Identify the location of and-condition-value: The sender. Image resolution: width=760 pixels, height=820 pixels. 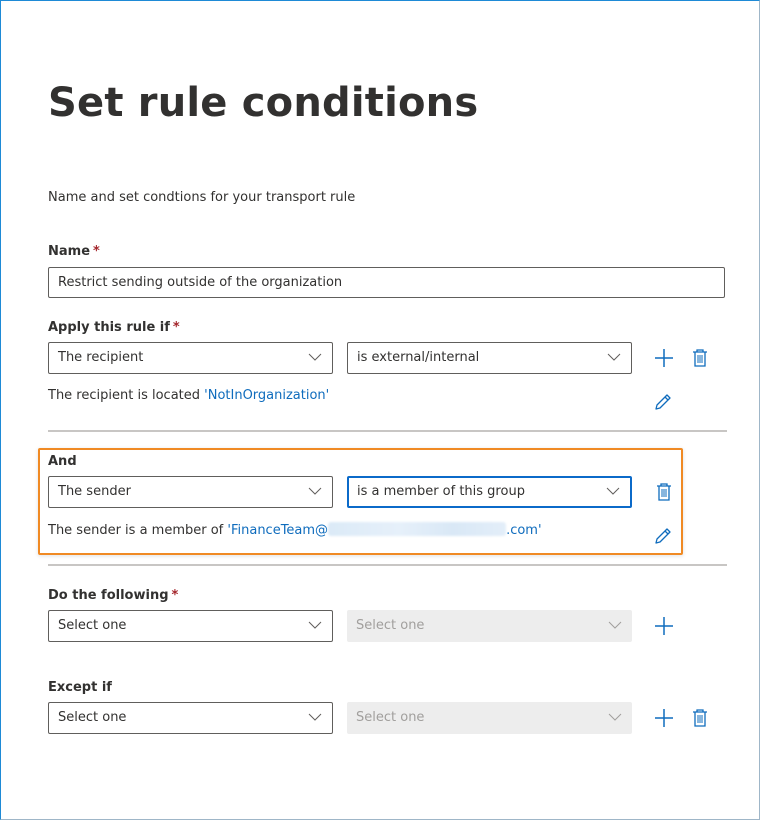
(94, 491).